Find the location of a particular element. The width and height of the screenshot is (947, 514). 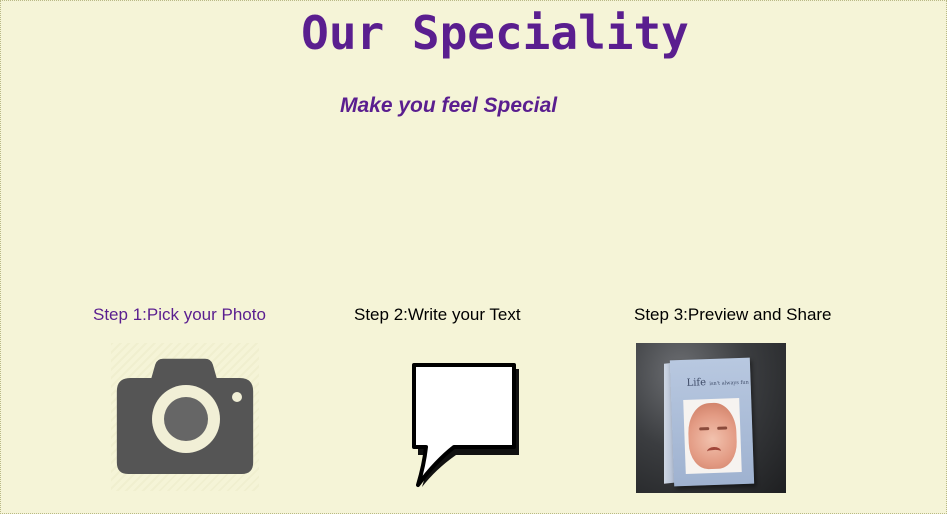

step-3-image: Life isn't always fun is located at coordinates (711, 418).